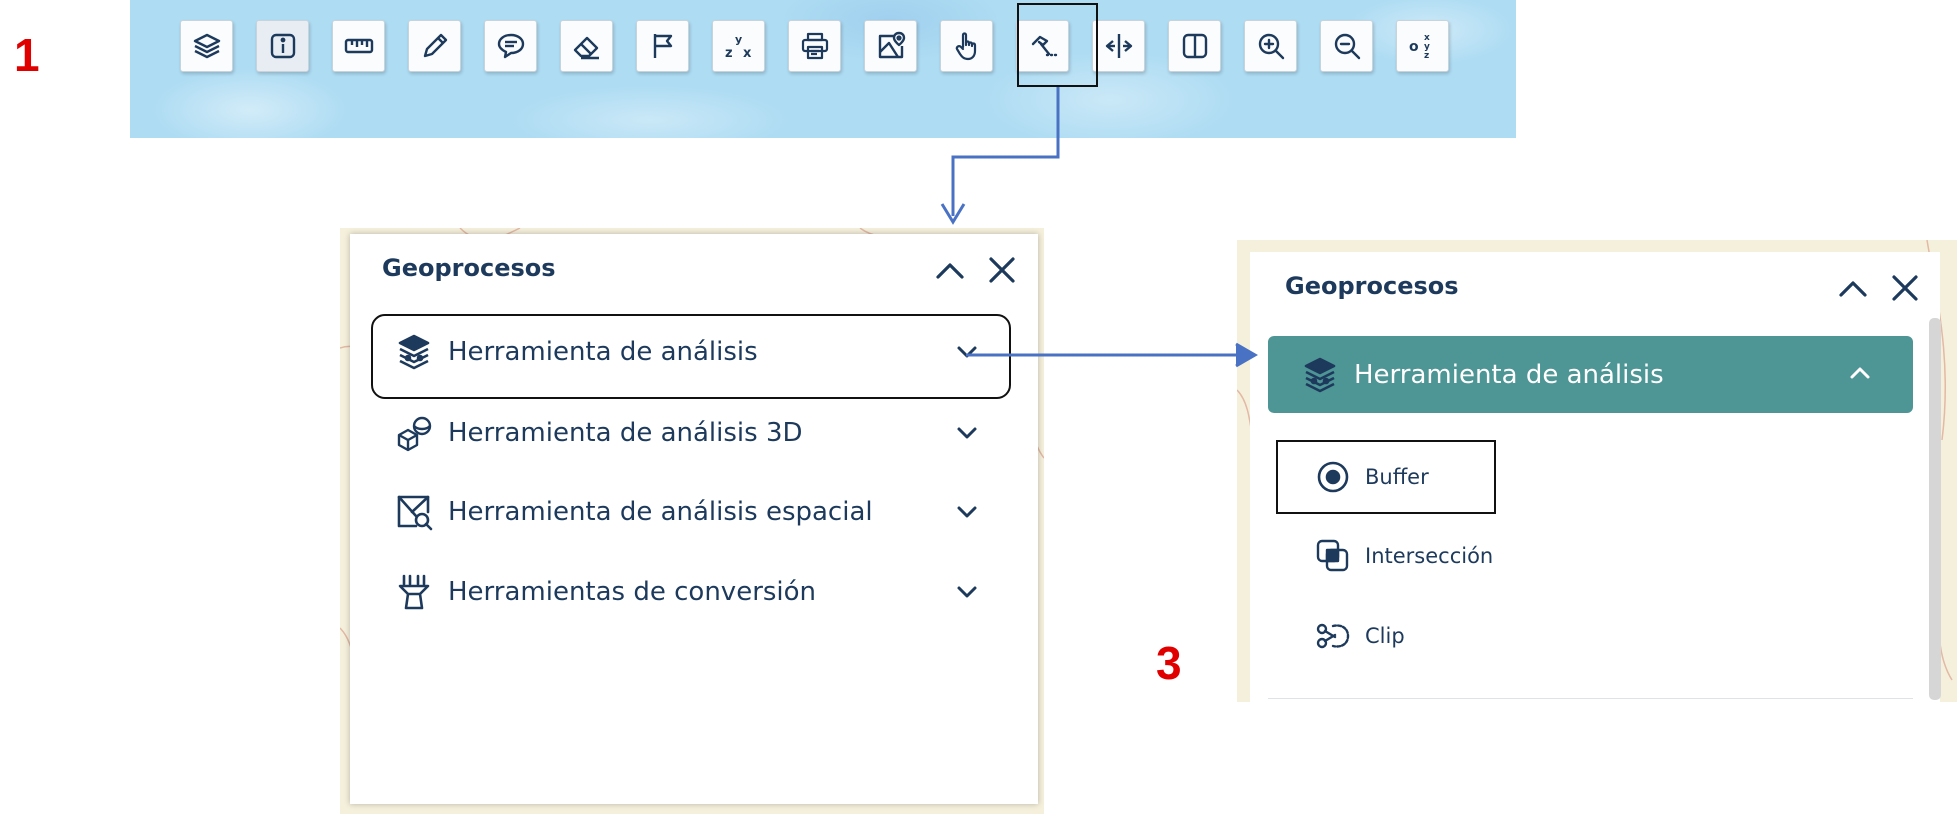  Describe the element at coordinates (1590, 698) in the screenshot. I see `panel-divider` at that location.